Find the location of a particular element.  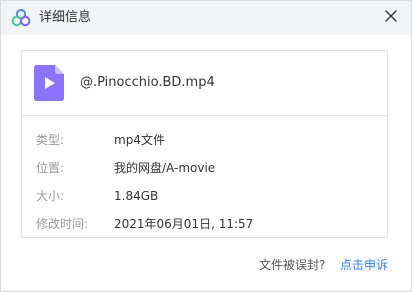

video-file-icon is located at coordinates (49, 83).